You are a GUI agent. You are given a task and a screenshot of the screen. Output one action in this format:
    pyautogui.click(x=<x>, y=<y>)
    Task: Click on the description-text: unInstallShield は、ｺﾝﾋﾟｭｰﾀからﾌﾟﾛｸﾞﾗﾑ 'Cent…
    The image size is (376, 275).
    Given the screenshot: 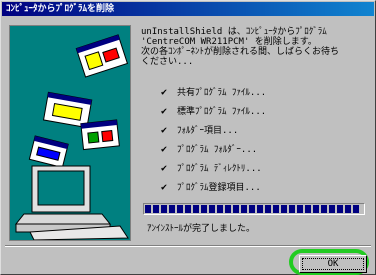 What is the action you would take?
    pyautogui.click(x=240, y=47)
    